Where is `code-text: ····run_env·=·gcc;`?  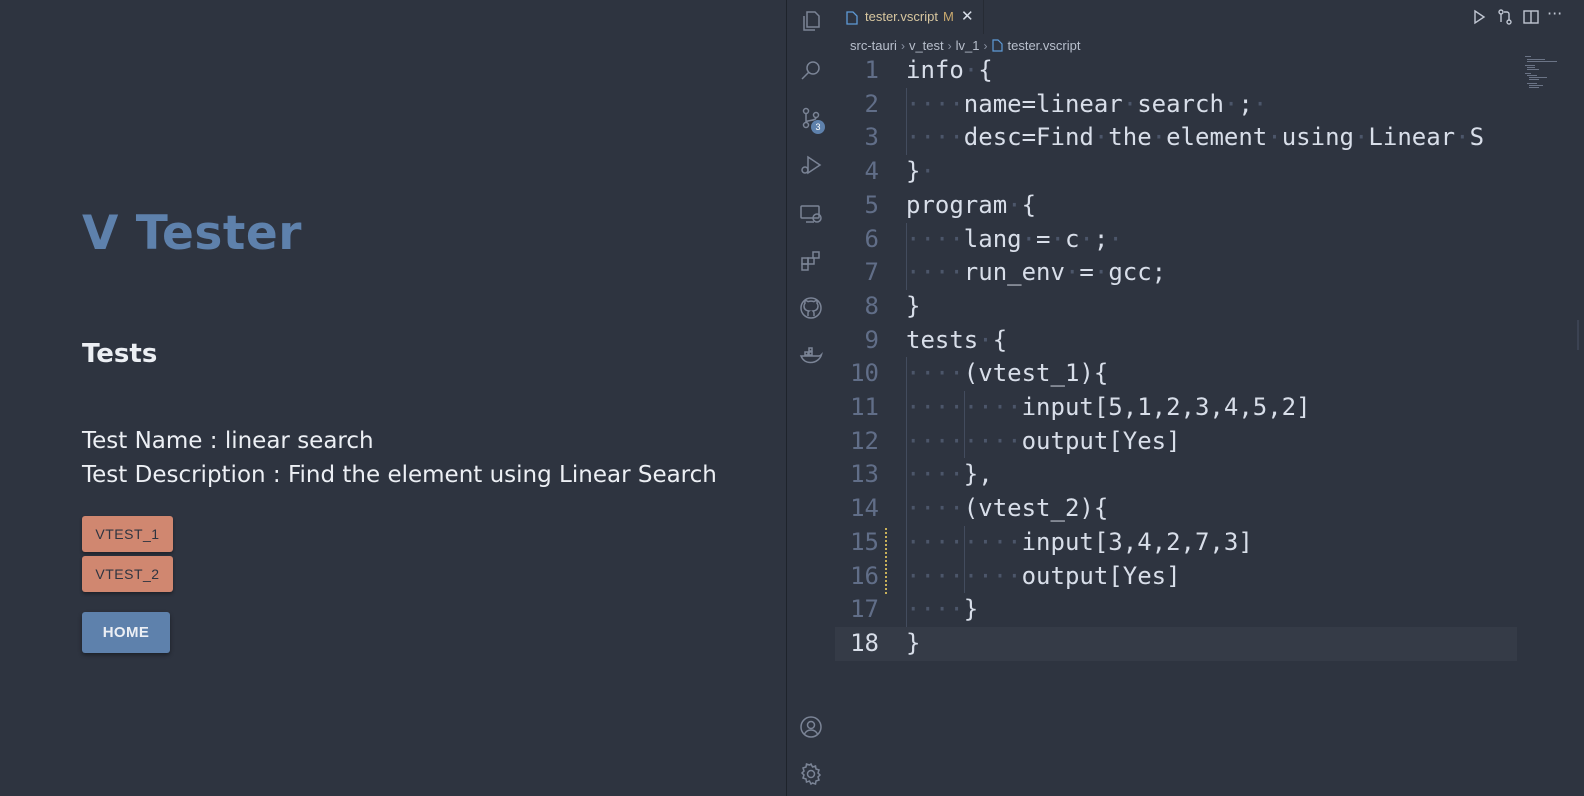 code-text: ····run_env·=·gcc; is located at coordinates (1036, 272).